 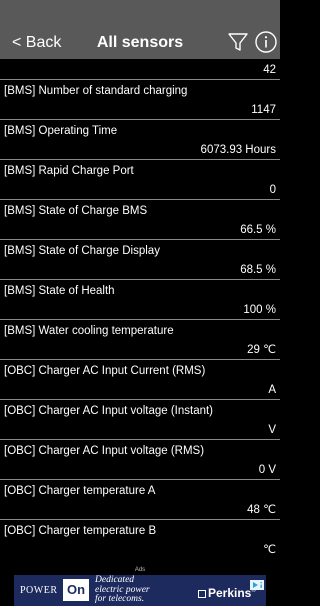 I want to click on ad-power-text: POWER, so click(x=39, y=590).